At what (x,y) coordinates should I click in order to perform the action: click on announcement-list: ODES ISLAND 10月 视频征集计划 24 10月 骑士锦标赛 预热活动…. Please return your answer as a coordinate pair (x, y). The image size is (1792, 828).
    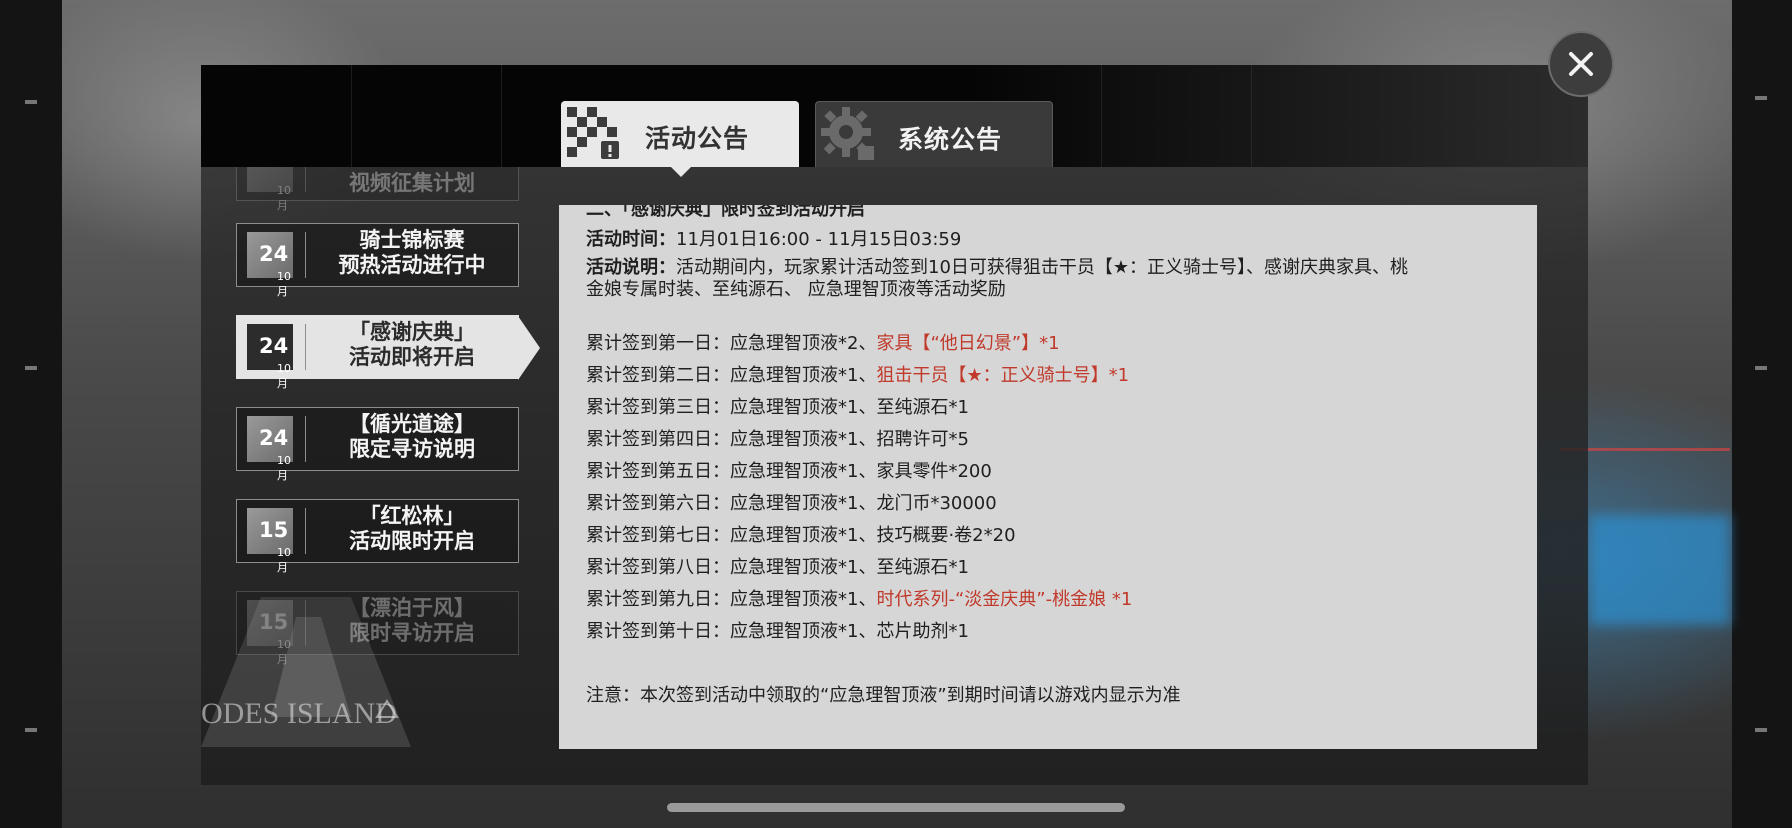
    Looking at the image, I should click on (371, 457).